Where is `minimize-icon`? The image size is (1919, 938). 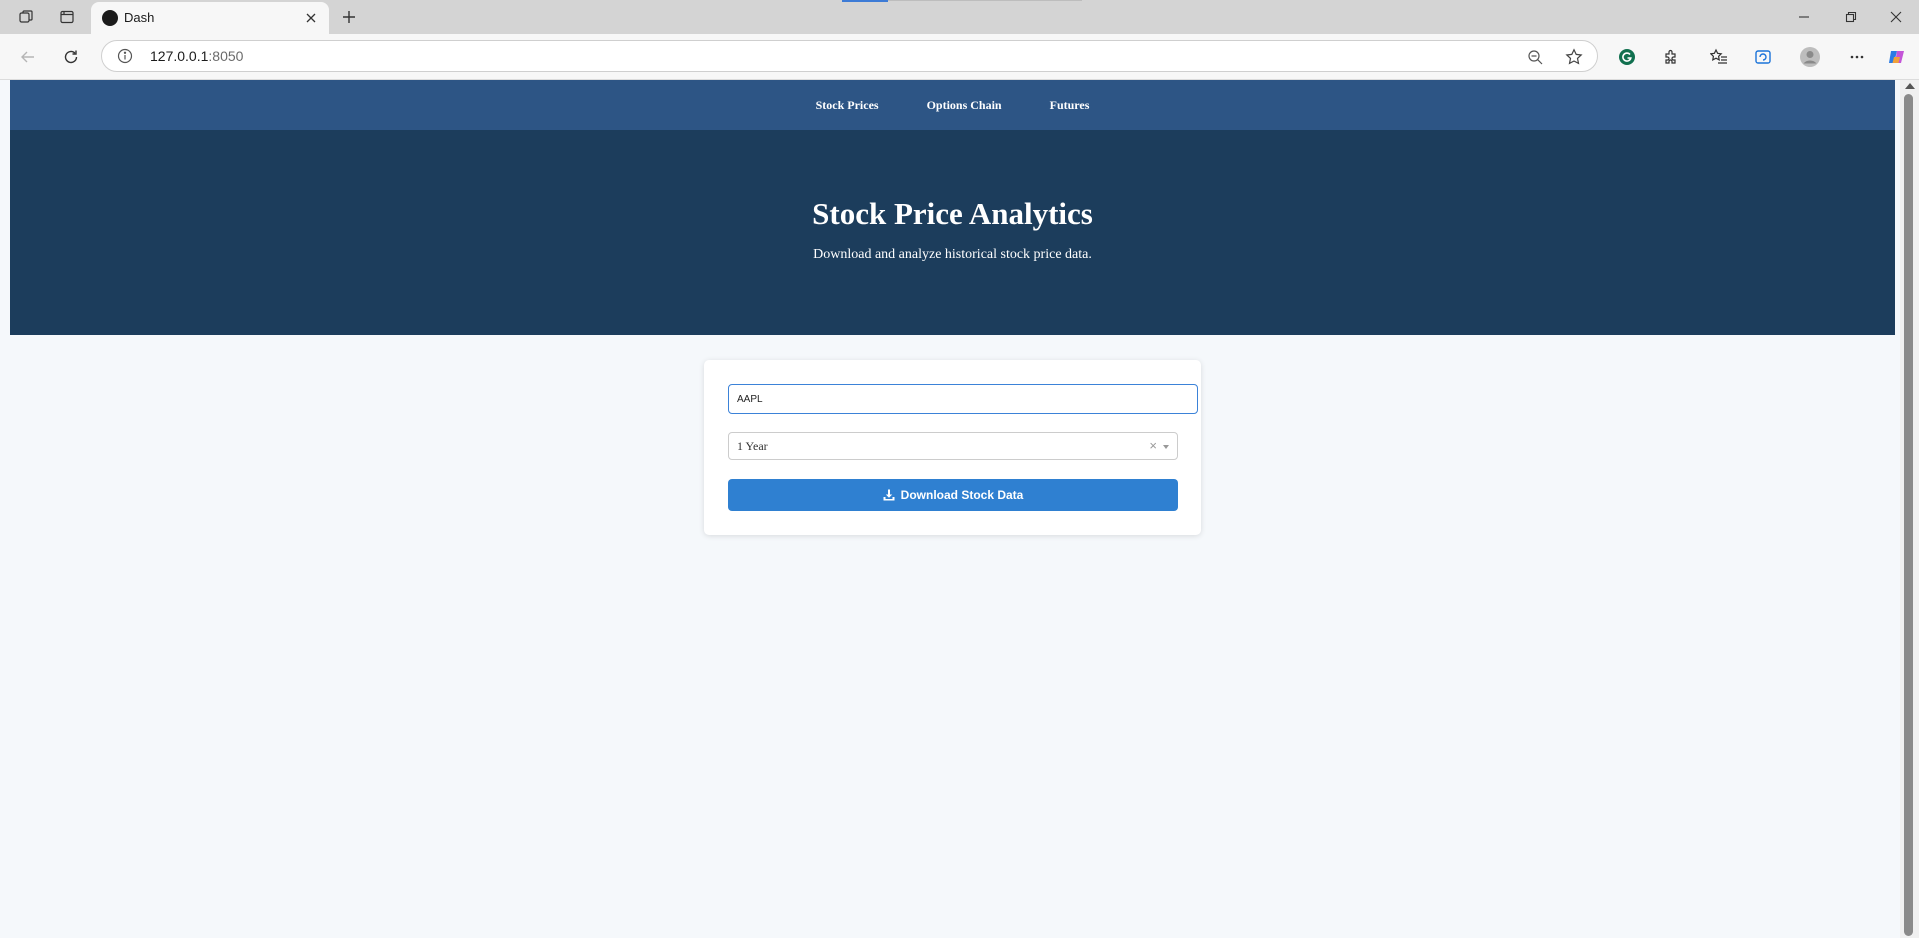
minimize-icon is located at coordinates (1804, 17).